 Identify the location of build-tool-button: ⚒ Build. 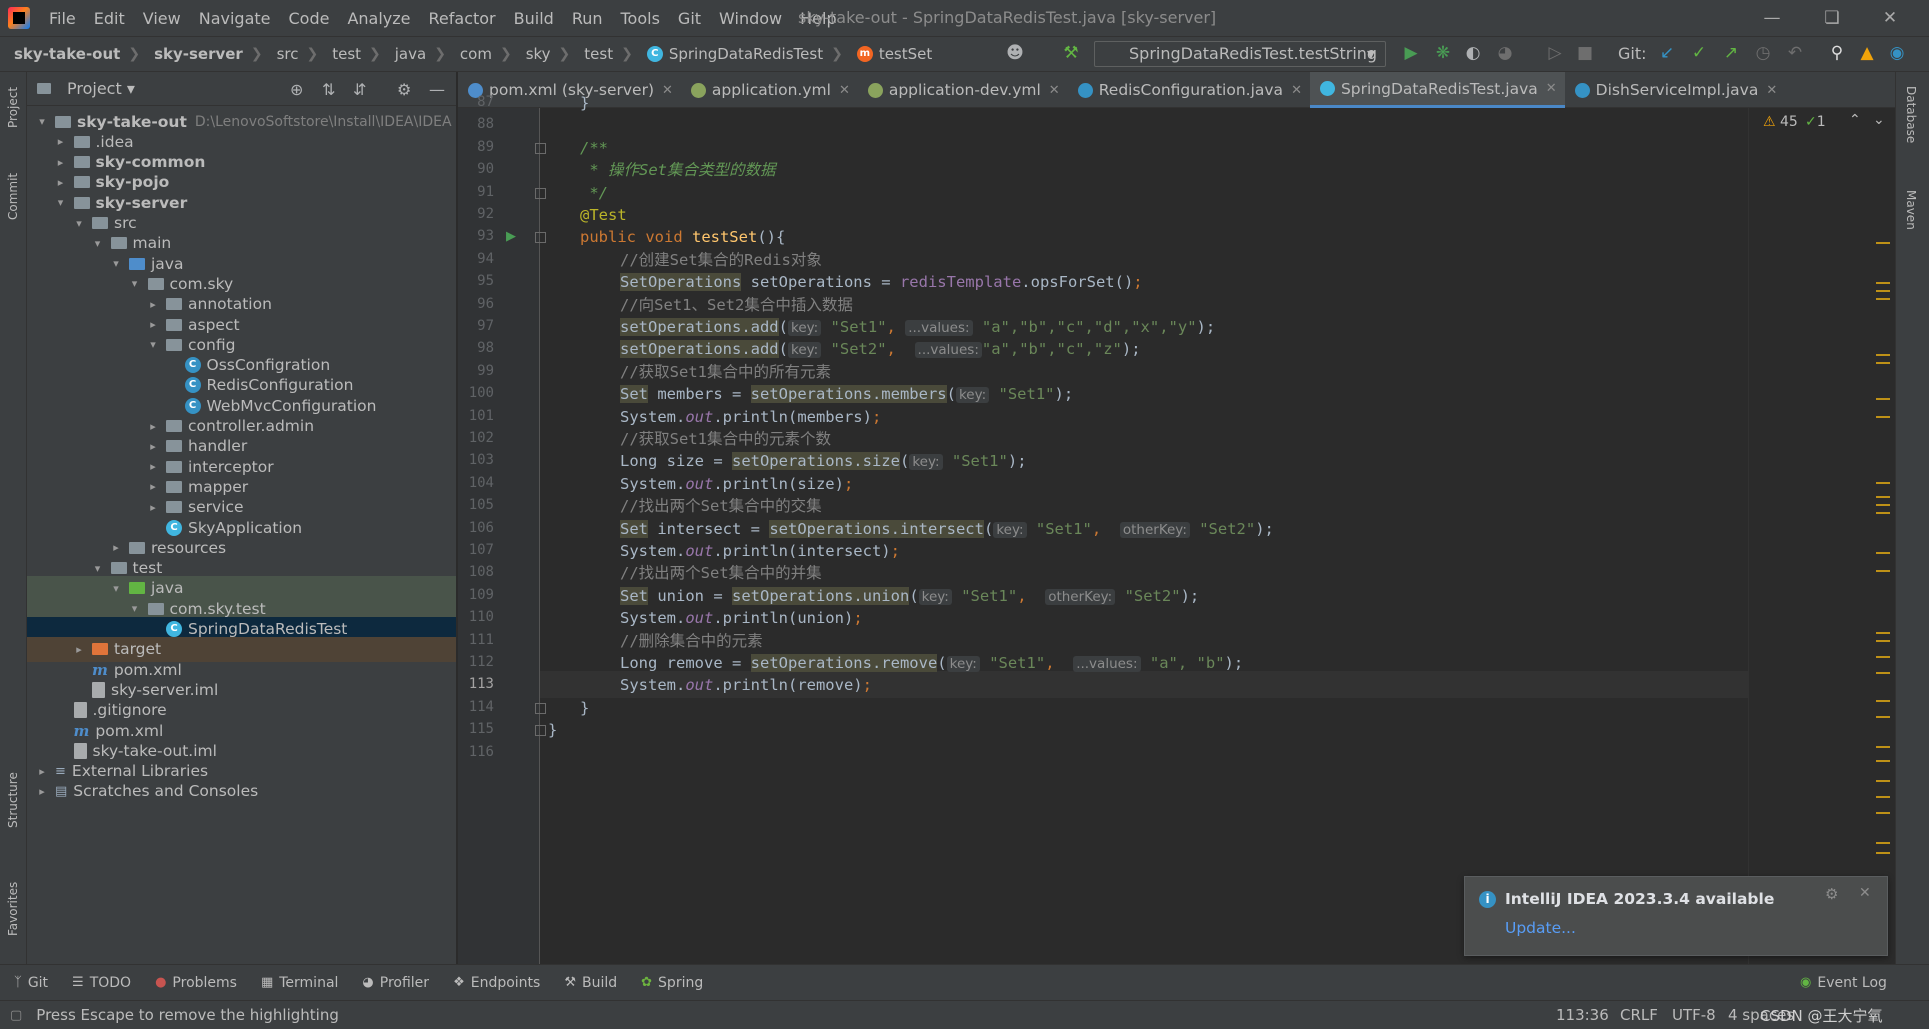
(590, 983).